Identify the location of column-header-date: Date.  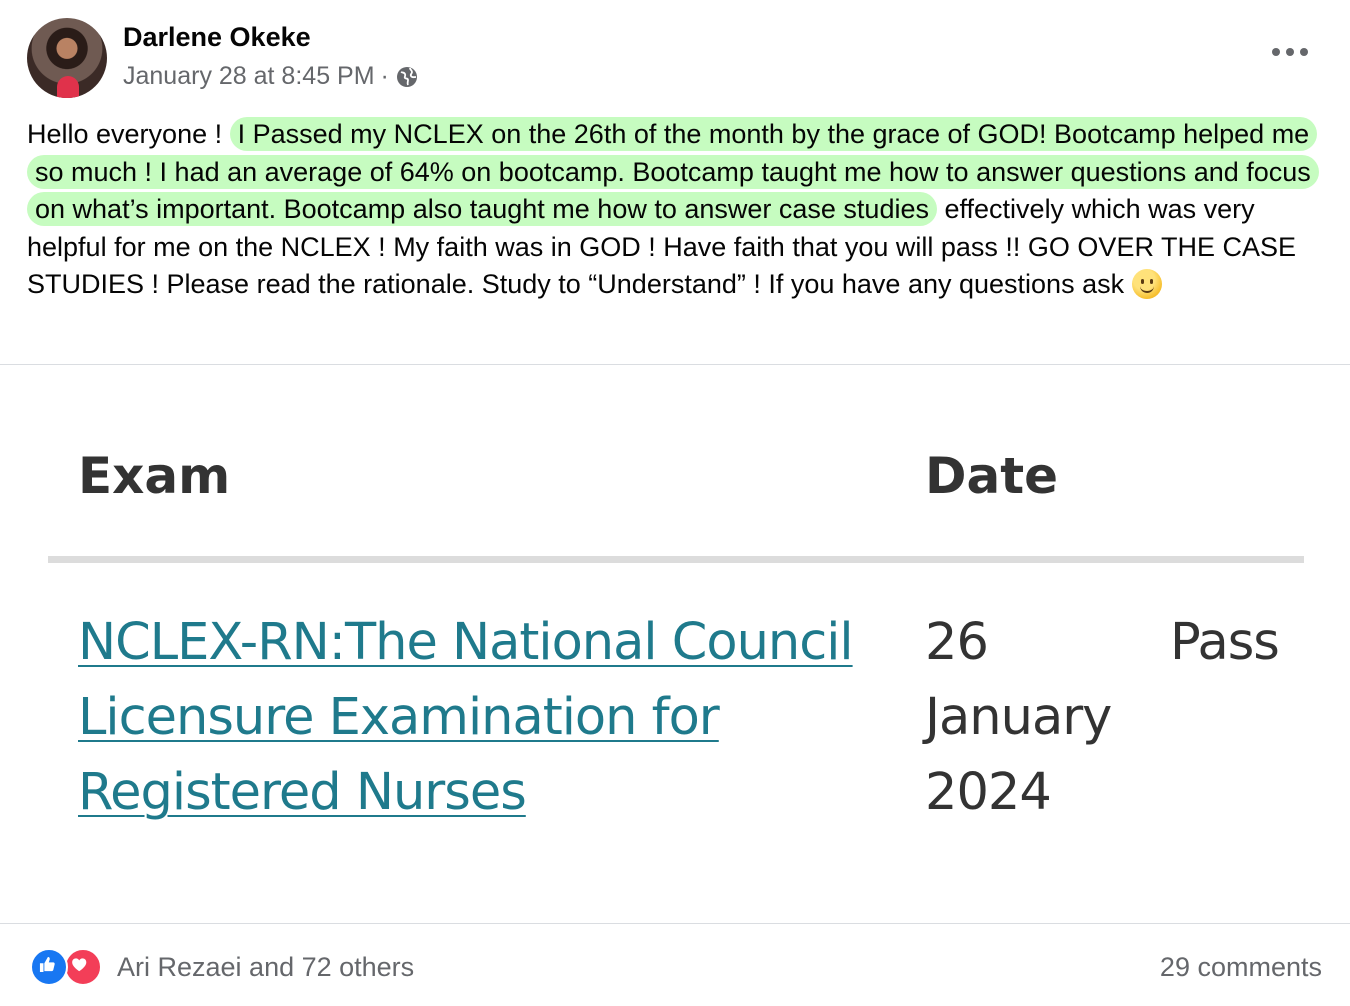
(992, 476).